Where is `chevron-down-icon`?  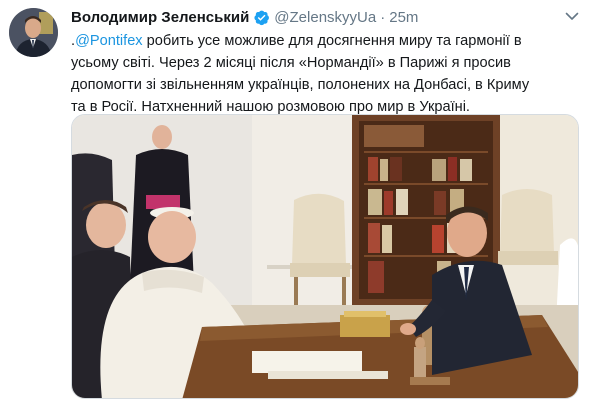
chevron-down-icon is located at coordinates (572, 16).